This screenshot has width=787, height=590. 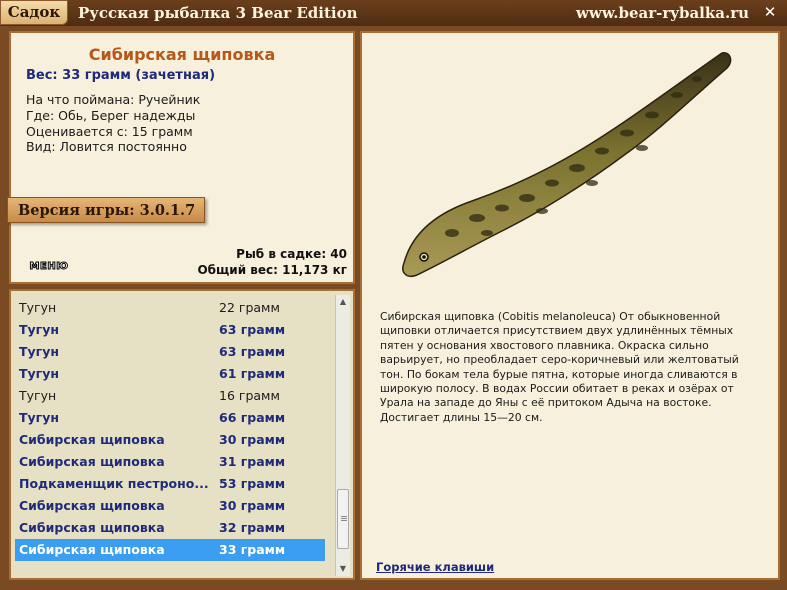 What do you see at coordinates (170, 418) in the screenshot?
I see `list-item: Тугун 66 грамм` at bounding box center [170, 418].